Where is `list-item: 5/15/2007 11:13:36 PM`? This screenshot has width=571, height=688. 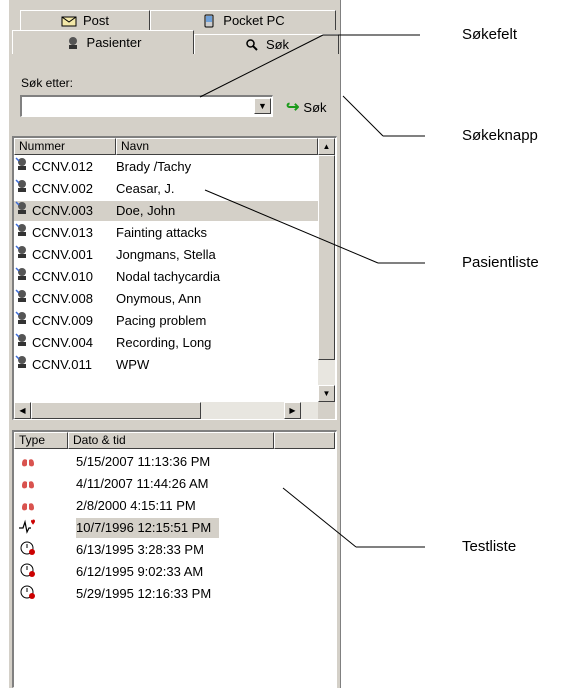 list-item: 5/15/2007 11:13:36 PM is located at coordinates (174, 462).